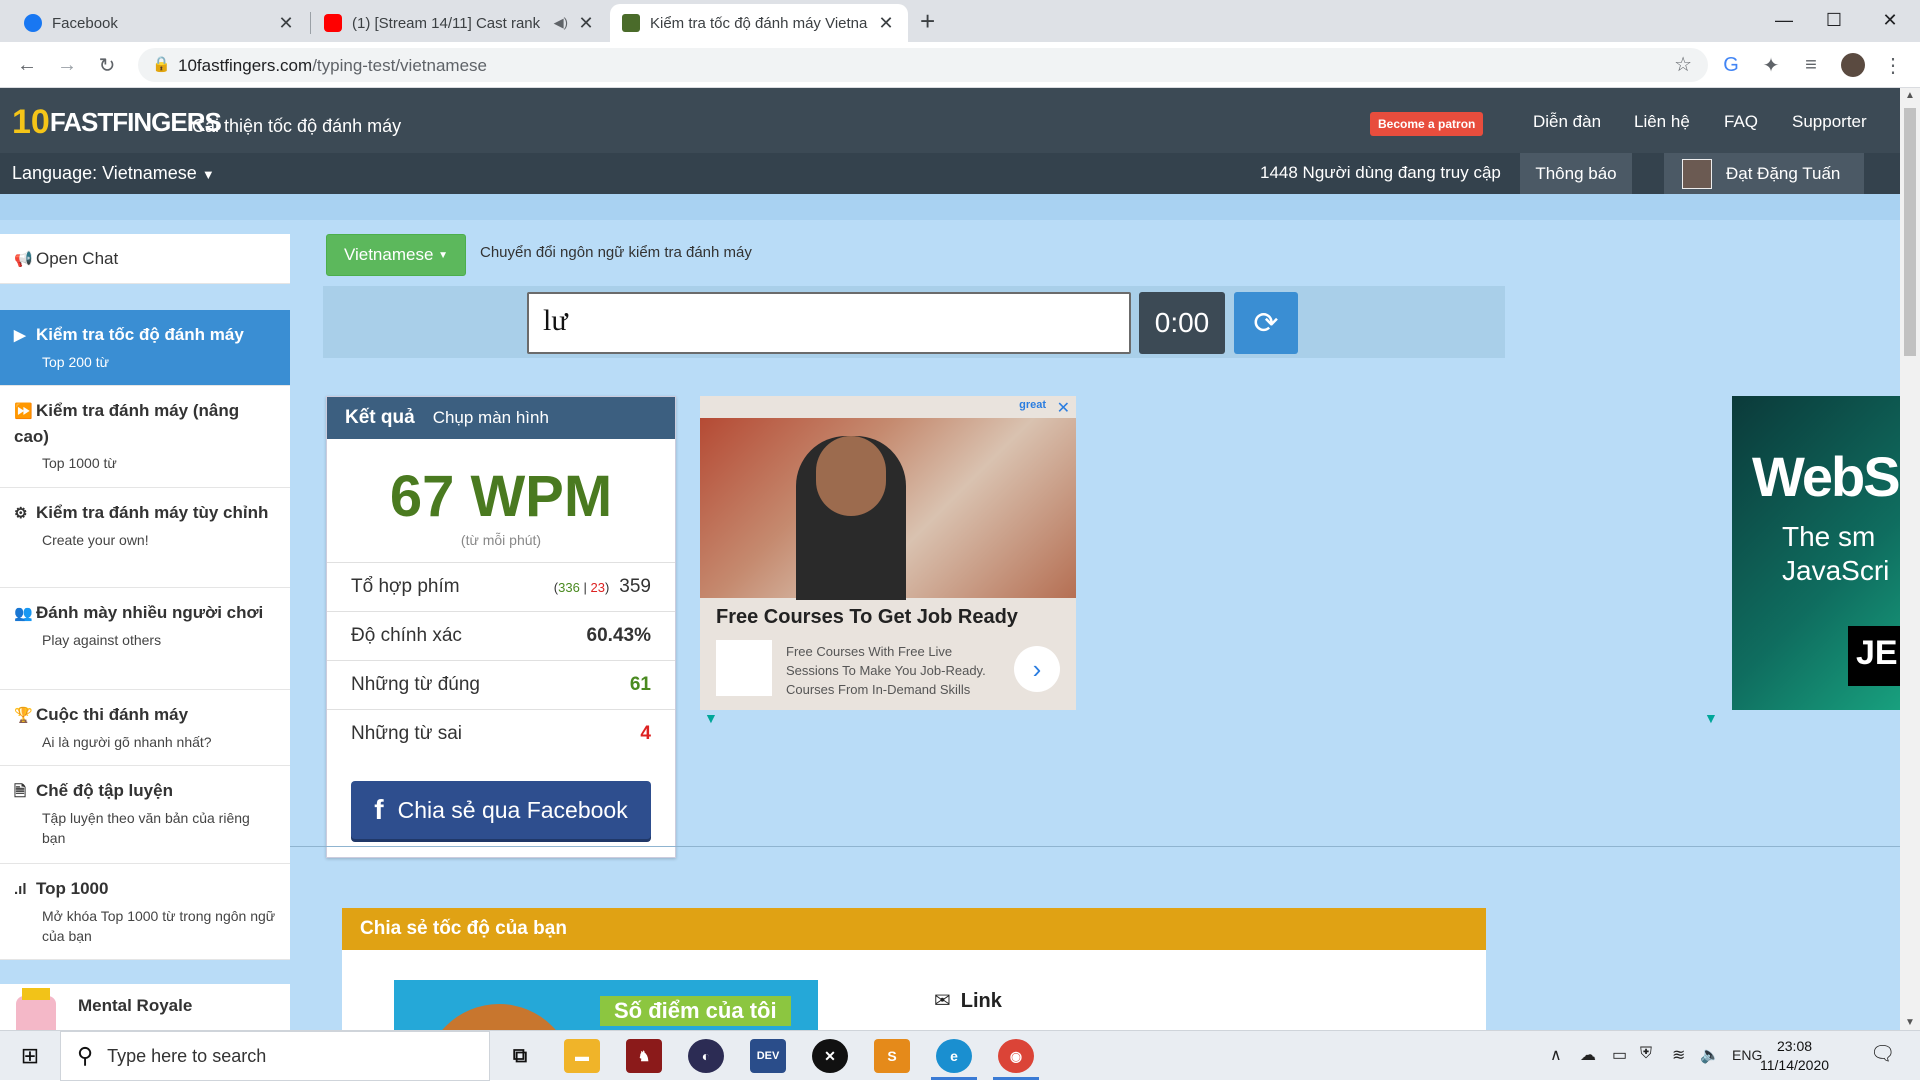 The image size is (1920, 1081). What do you see at coordinates (1588, 1055) in the screenshot?
I see `onedrive-icon: ☁` at bounding box center [1588, 1055].